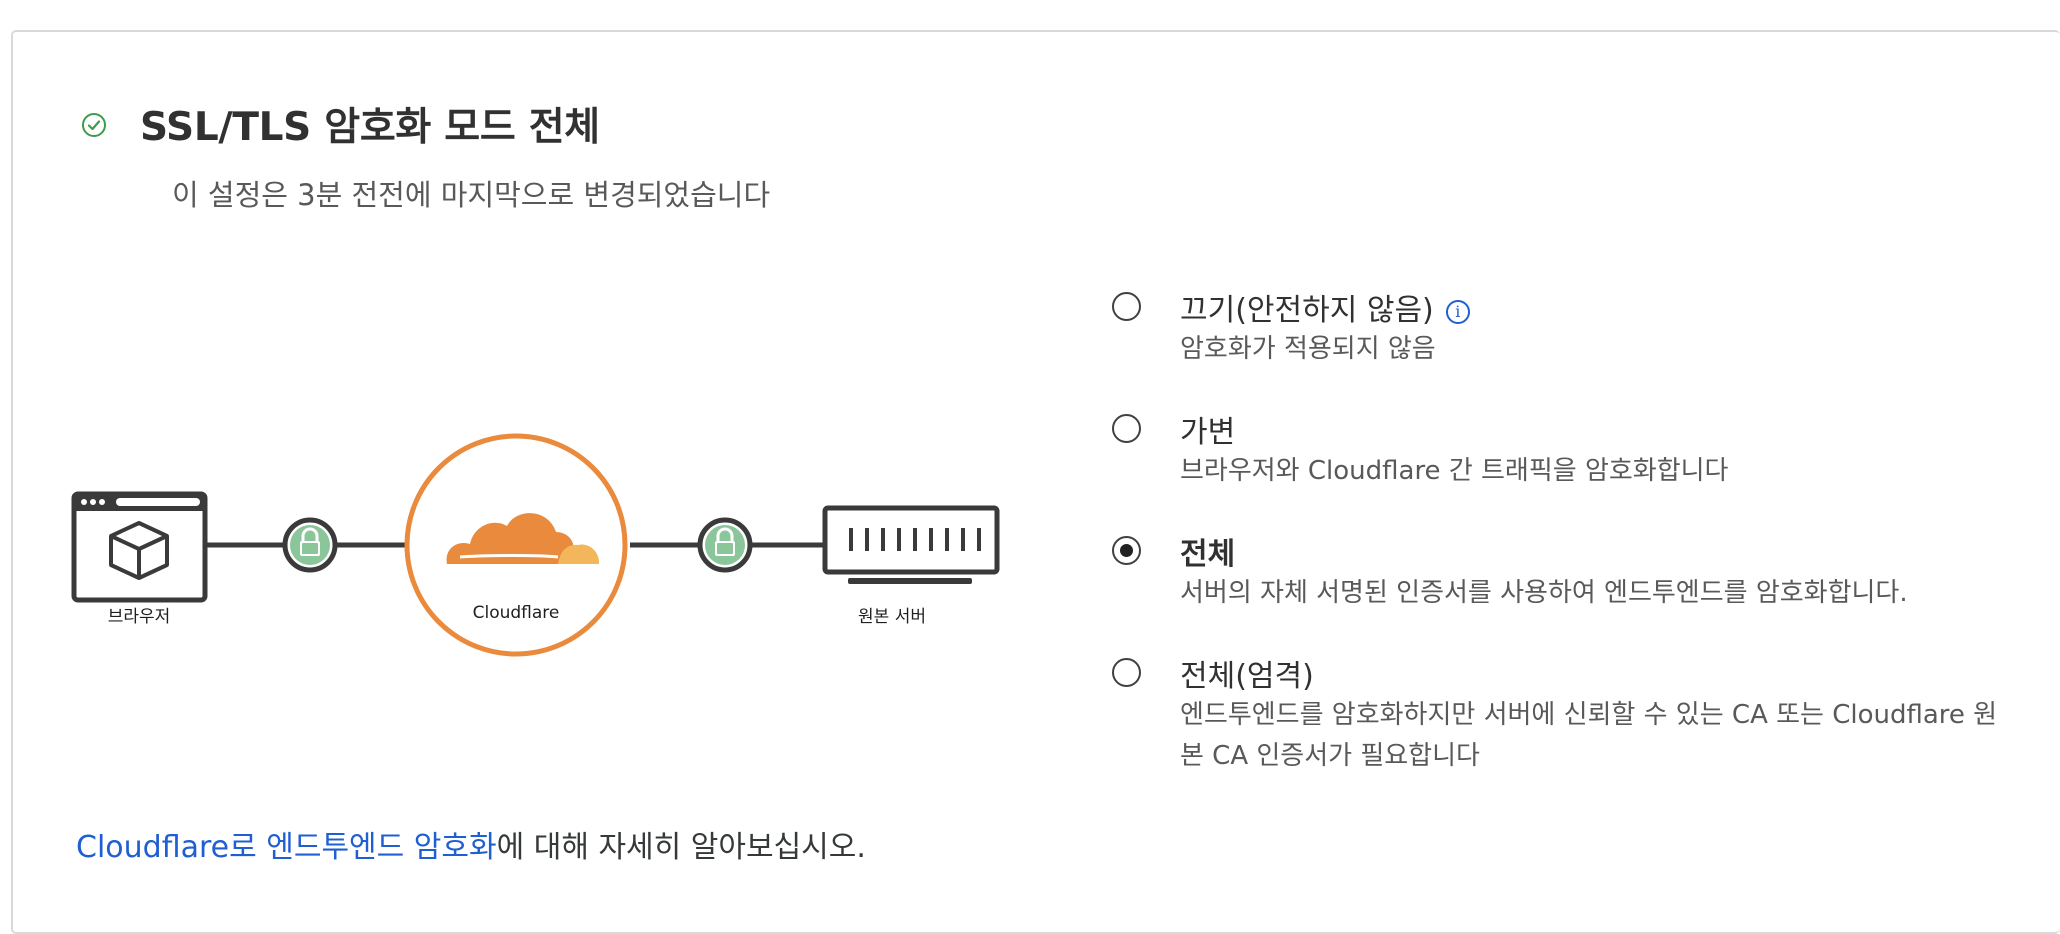  I want to click on radio-full-strict, so click(1126, 672).